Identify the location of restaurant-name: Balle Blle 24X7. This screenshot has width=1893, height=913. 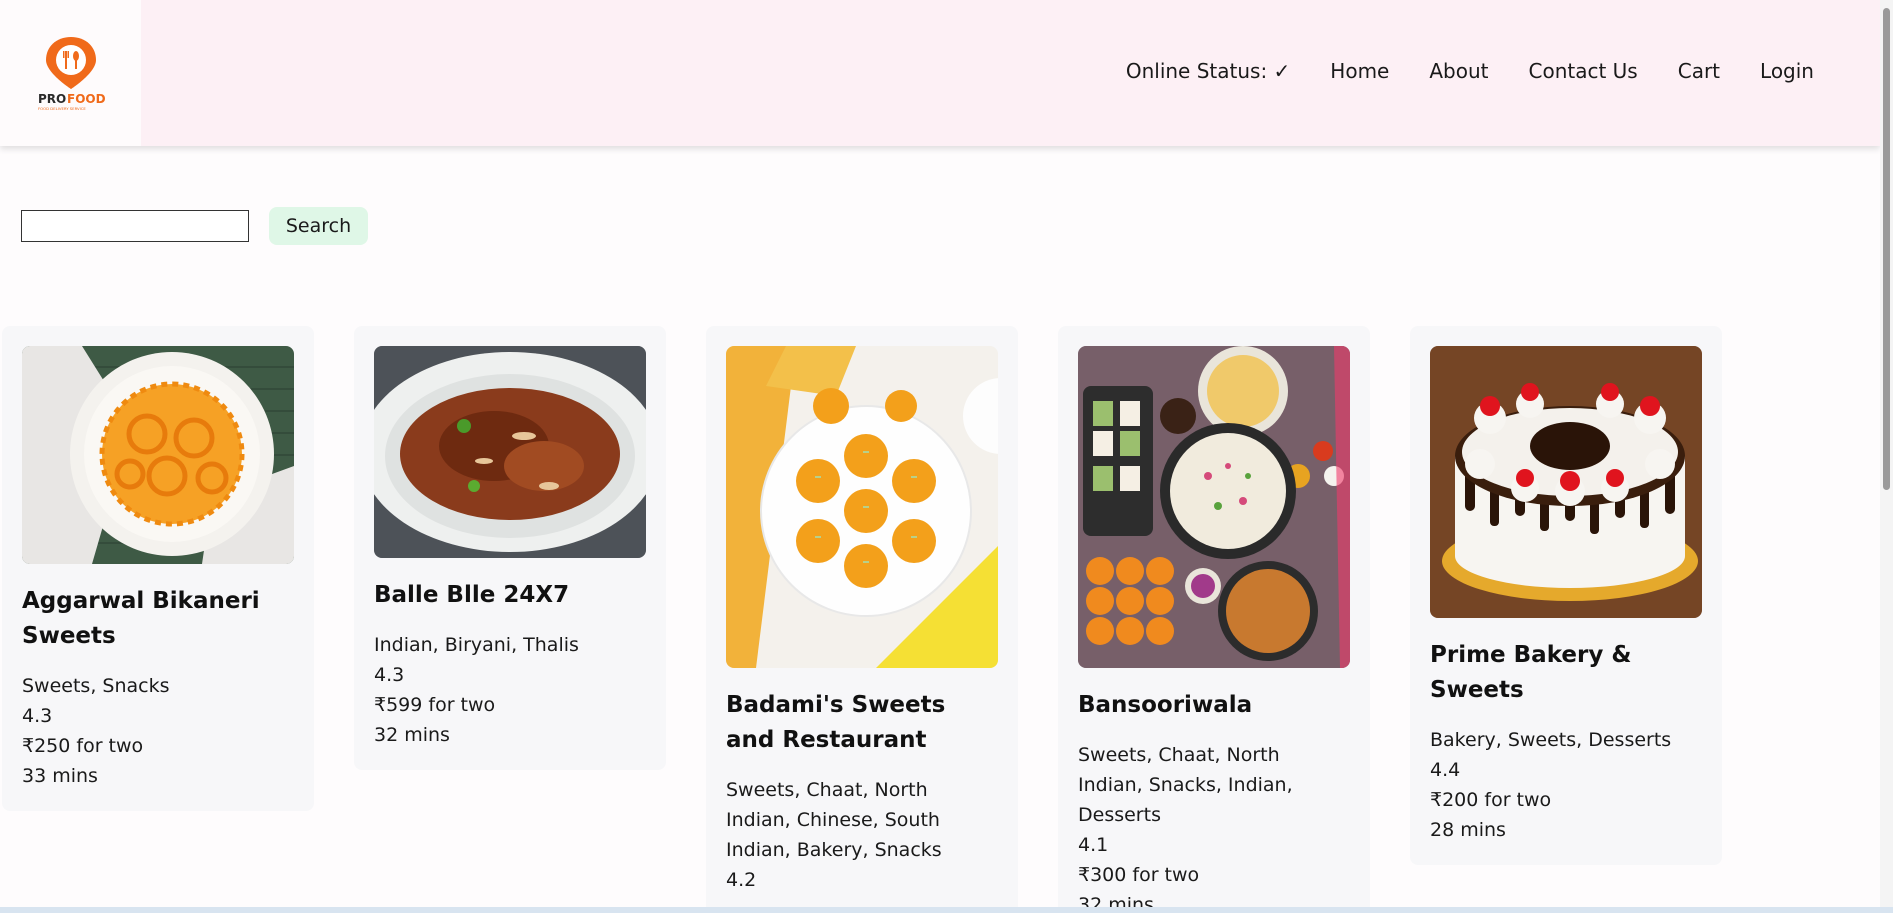
(472, 595).